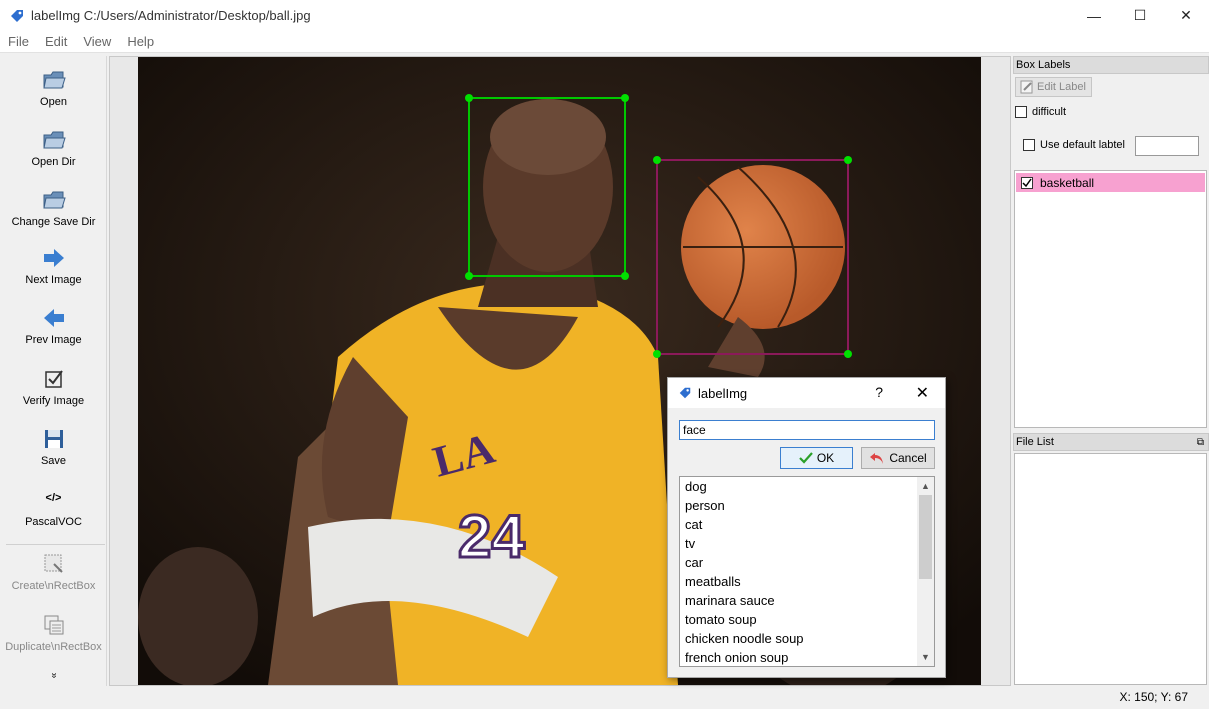 This screenshot has height=709, width=1209. Describe the element at coordinates (879, 392) in the screenshot. I see `dialog-help-button: ?` at that location.